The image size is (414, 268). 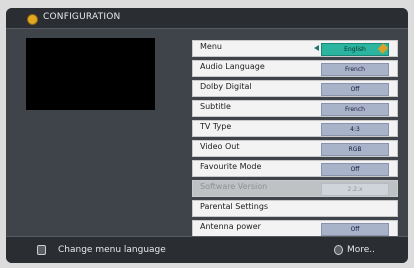 What do you see at coordinates (338, 250) in the screenshot?
I see `info-button-icon` at bounding box center [338, 250].